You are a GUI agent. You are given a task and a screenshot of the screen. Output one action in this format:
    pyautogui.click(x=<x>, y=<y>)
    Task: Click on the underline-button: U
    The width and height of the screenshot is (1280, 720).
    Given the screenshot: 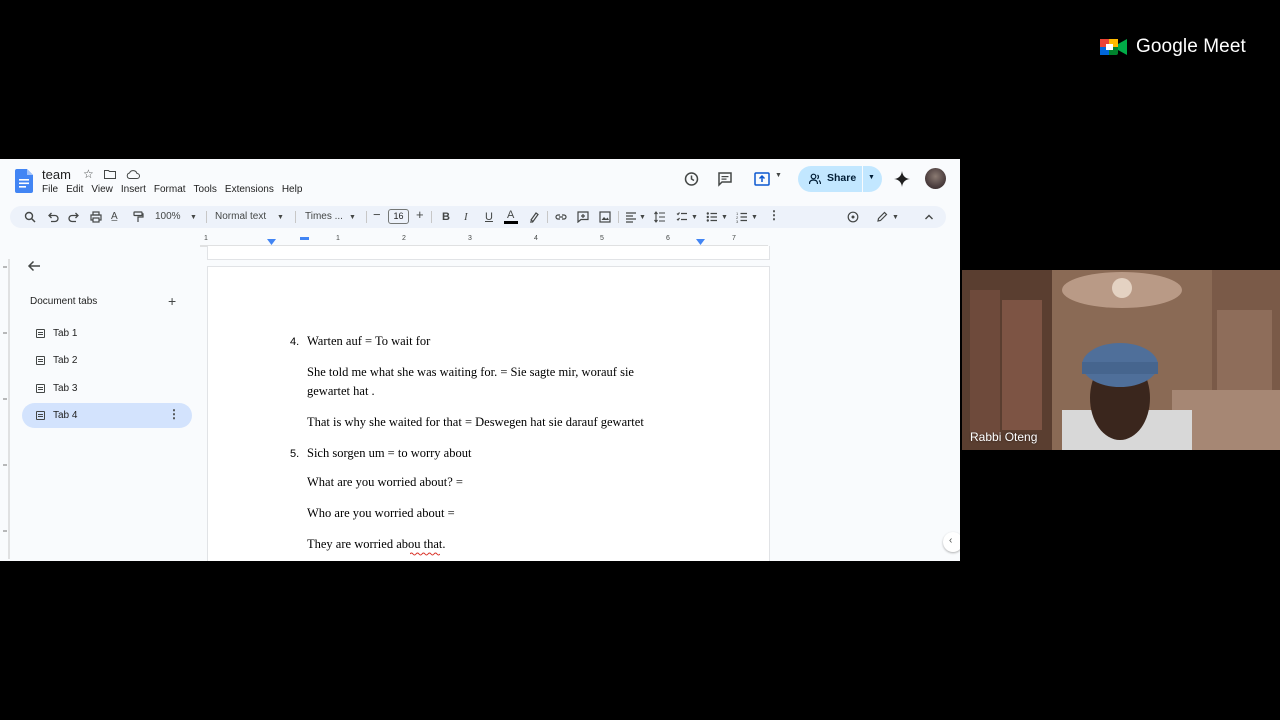 What is the action you would take?
    pyautogui.click(x=489, y=217)
    